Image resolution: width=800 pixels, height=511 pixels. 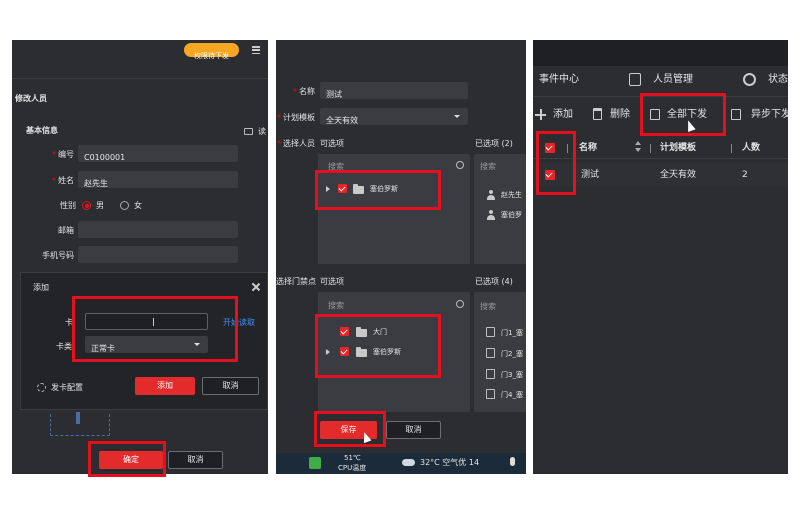 I want to click on delete-button: 删除, so click(x=620, y=115).